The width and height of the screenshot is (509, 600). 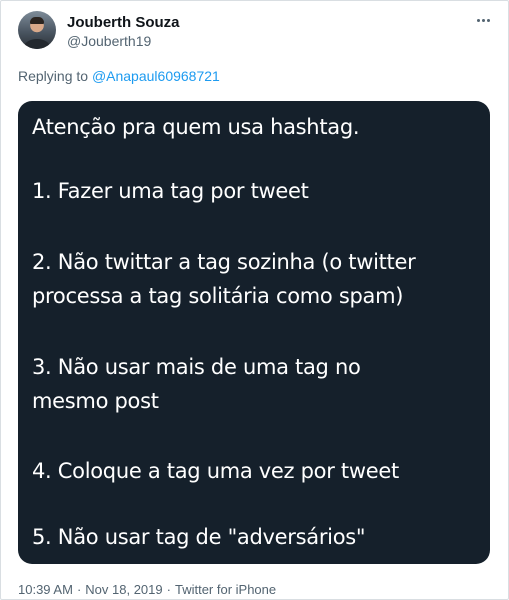 I want to click on avatar, so click(x=37, y=30).